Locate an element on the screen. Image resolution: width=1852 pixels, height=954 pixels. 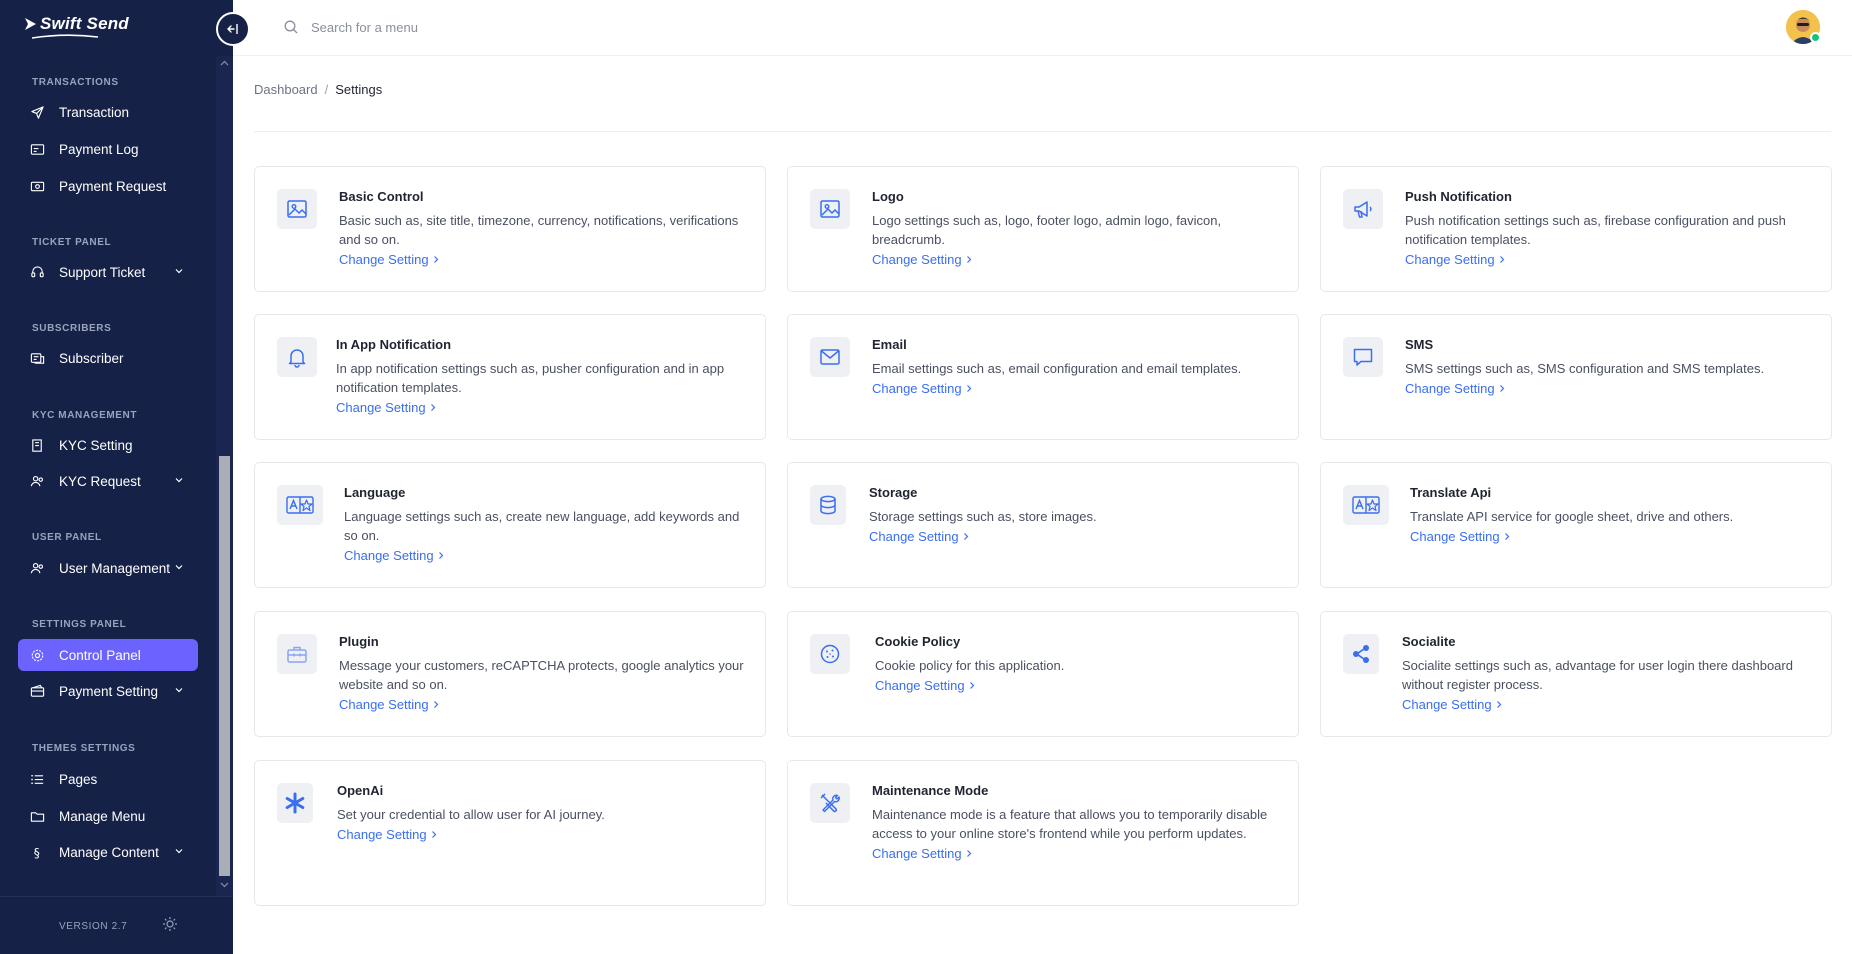
gear-icon is located at coordinates (37, 655).